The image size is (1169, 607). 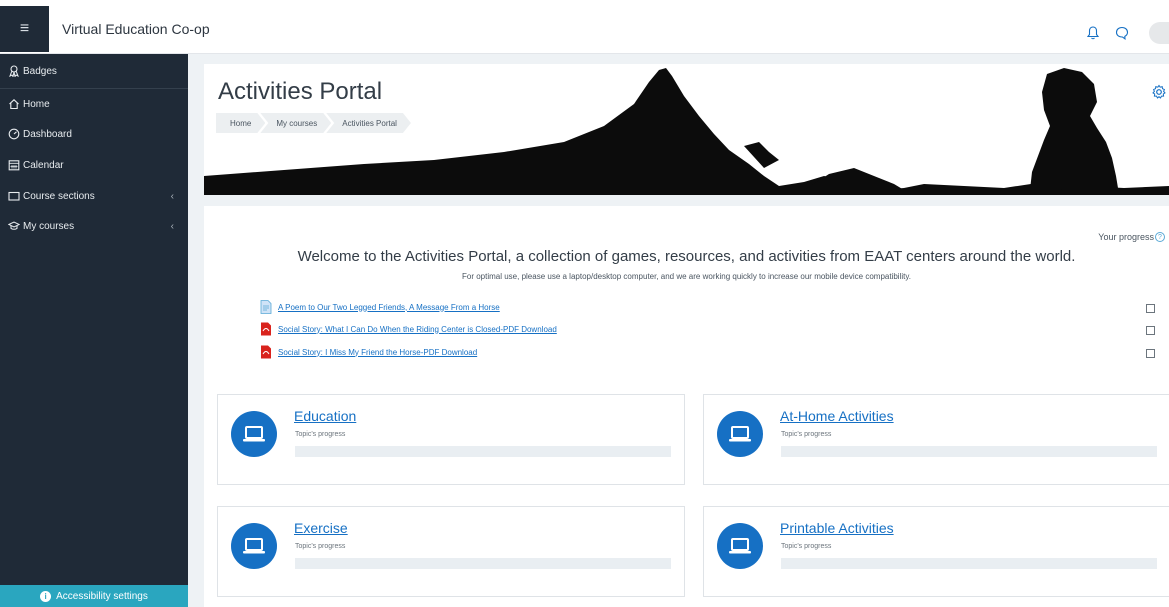 What do you see at coordinates (36, 104) in the screenshot?
I see `sidebar-item-label: Home` at bounding box center [36, 104].